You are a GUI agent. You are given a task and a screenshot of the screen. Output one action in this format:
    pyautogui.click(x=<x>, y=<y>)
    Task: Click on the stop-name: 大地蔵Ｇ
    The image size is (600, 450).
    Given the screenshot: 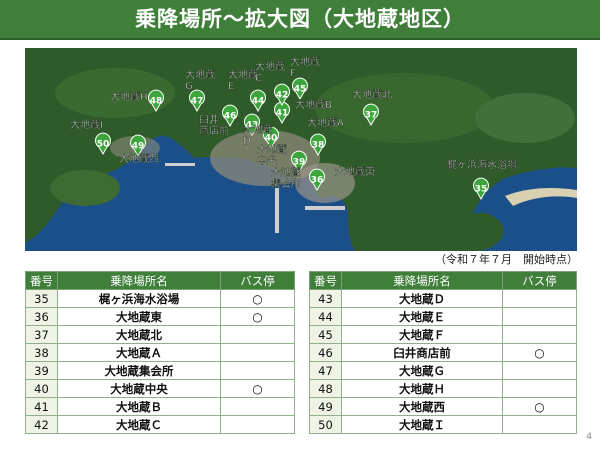 What is the action you would take?
    pyautogui.click(x=422, y=370)
    